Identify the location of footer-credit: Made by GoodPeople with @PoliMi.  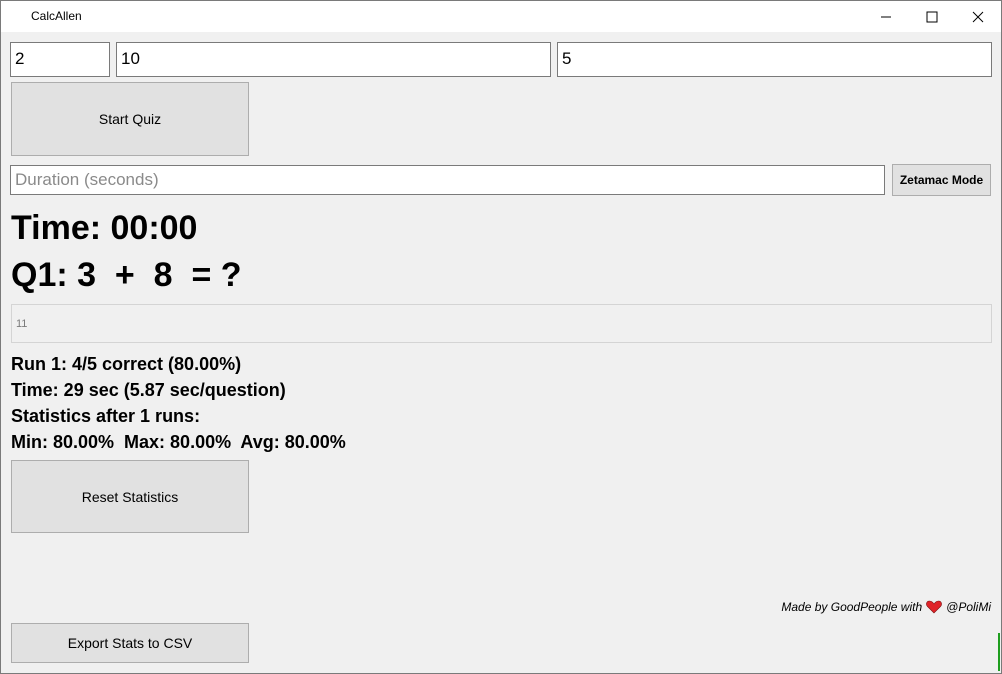
(886, 607).